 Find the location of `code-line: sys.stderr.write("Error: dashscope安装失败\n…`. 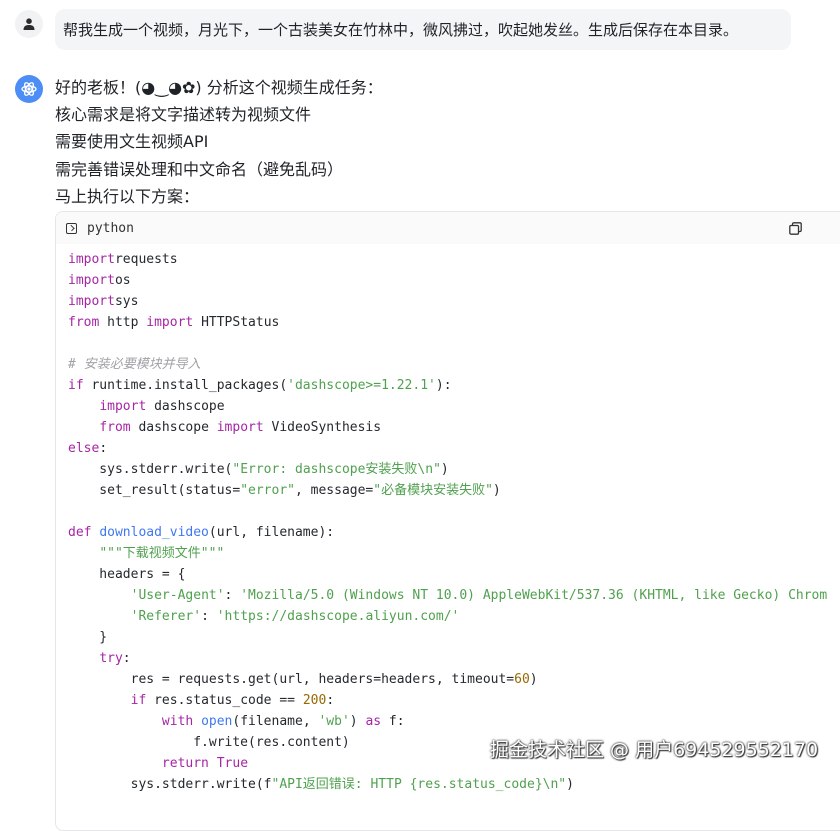

code-line: sys.stderr.write("Error: dashscope安装失败\n… is located at coordinates (448, 469).